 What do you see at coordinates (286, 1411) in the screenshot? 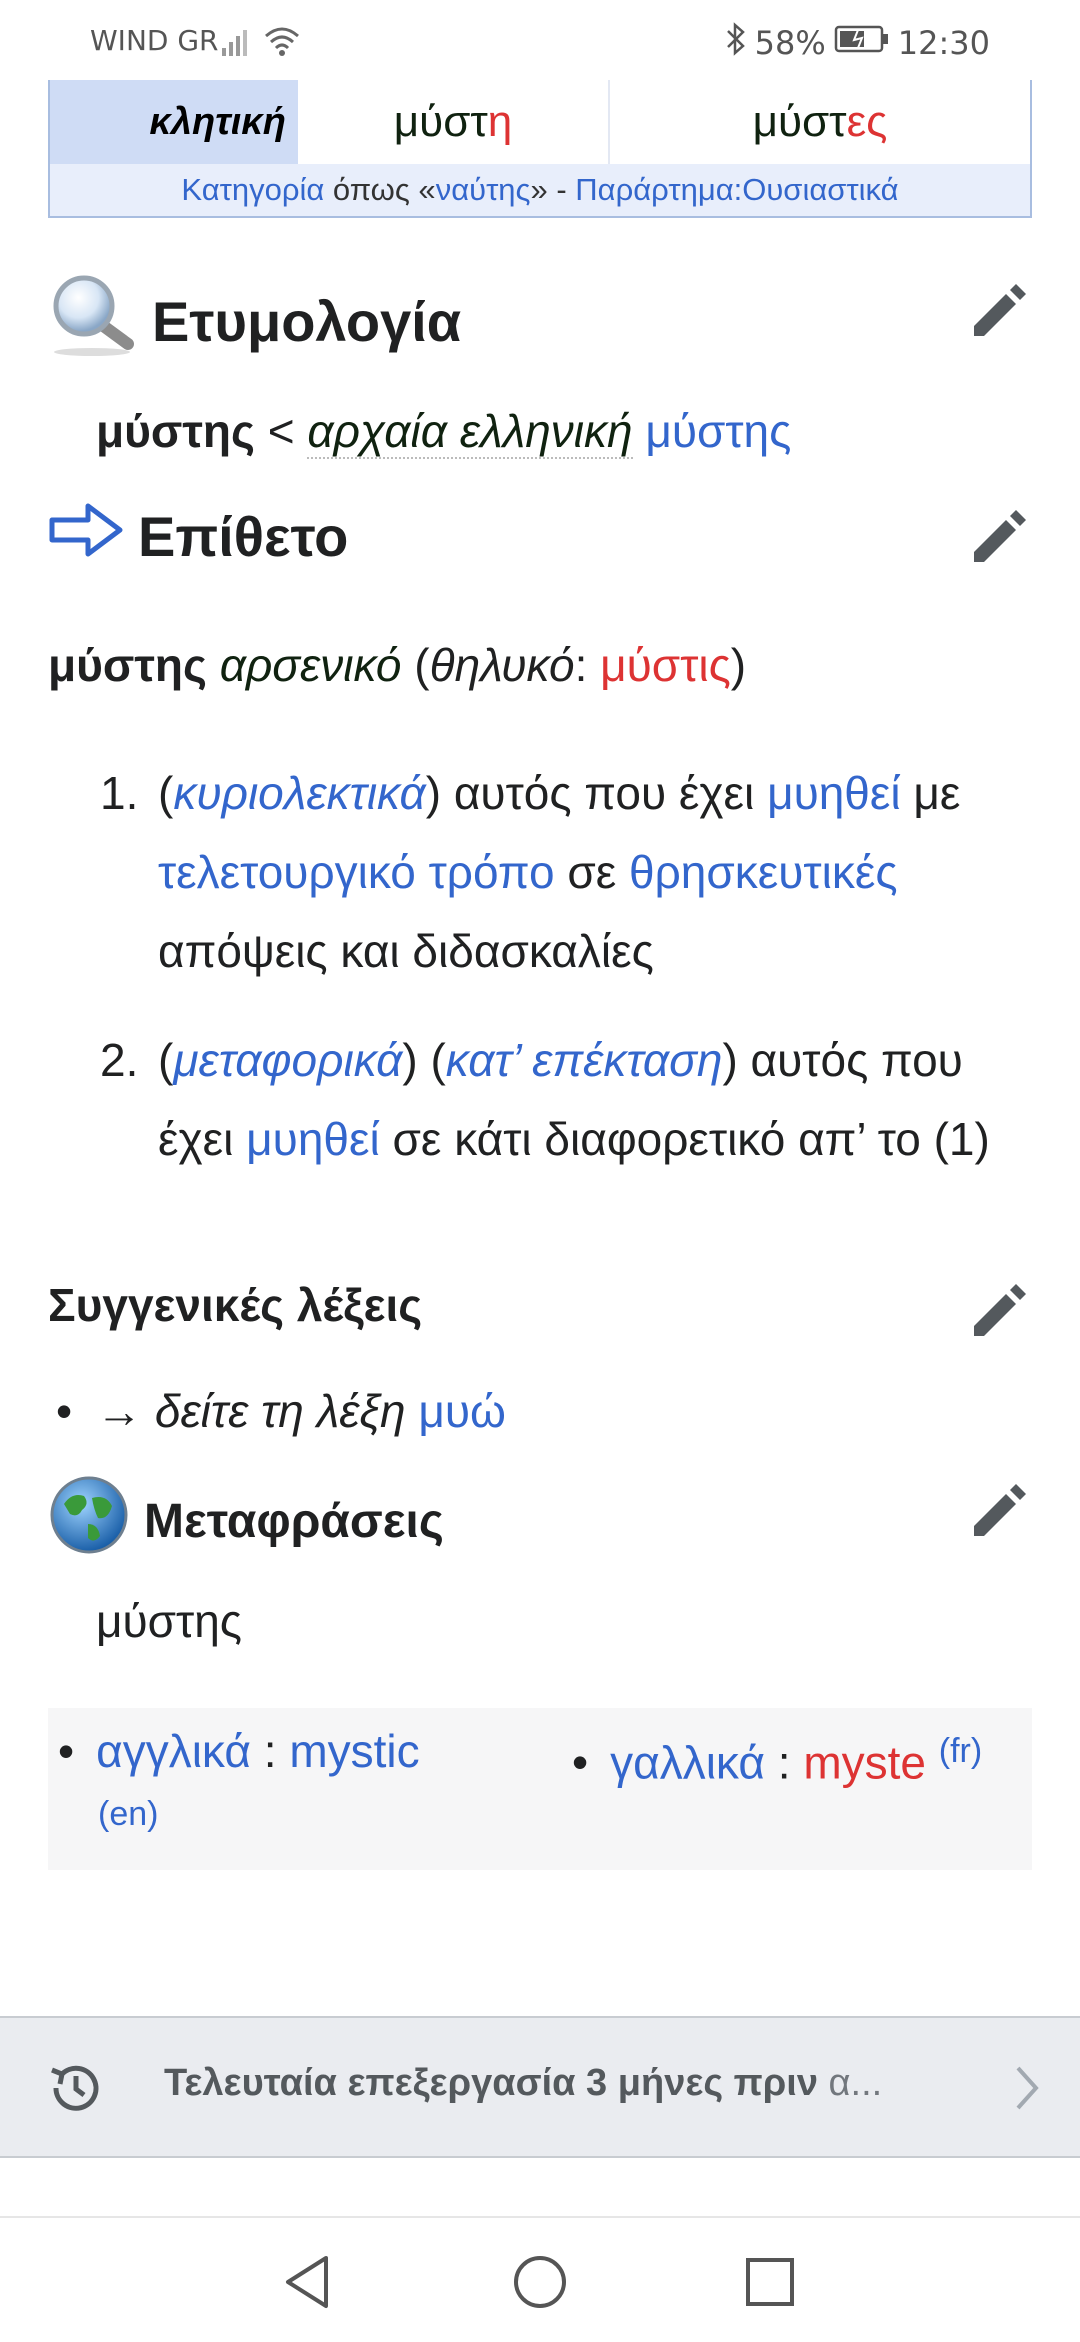
I see `related-text: δείτε τη λέξη` at bounding box center [286, 1411].